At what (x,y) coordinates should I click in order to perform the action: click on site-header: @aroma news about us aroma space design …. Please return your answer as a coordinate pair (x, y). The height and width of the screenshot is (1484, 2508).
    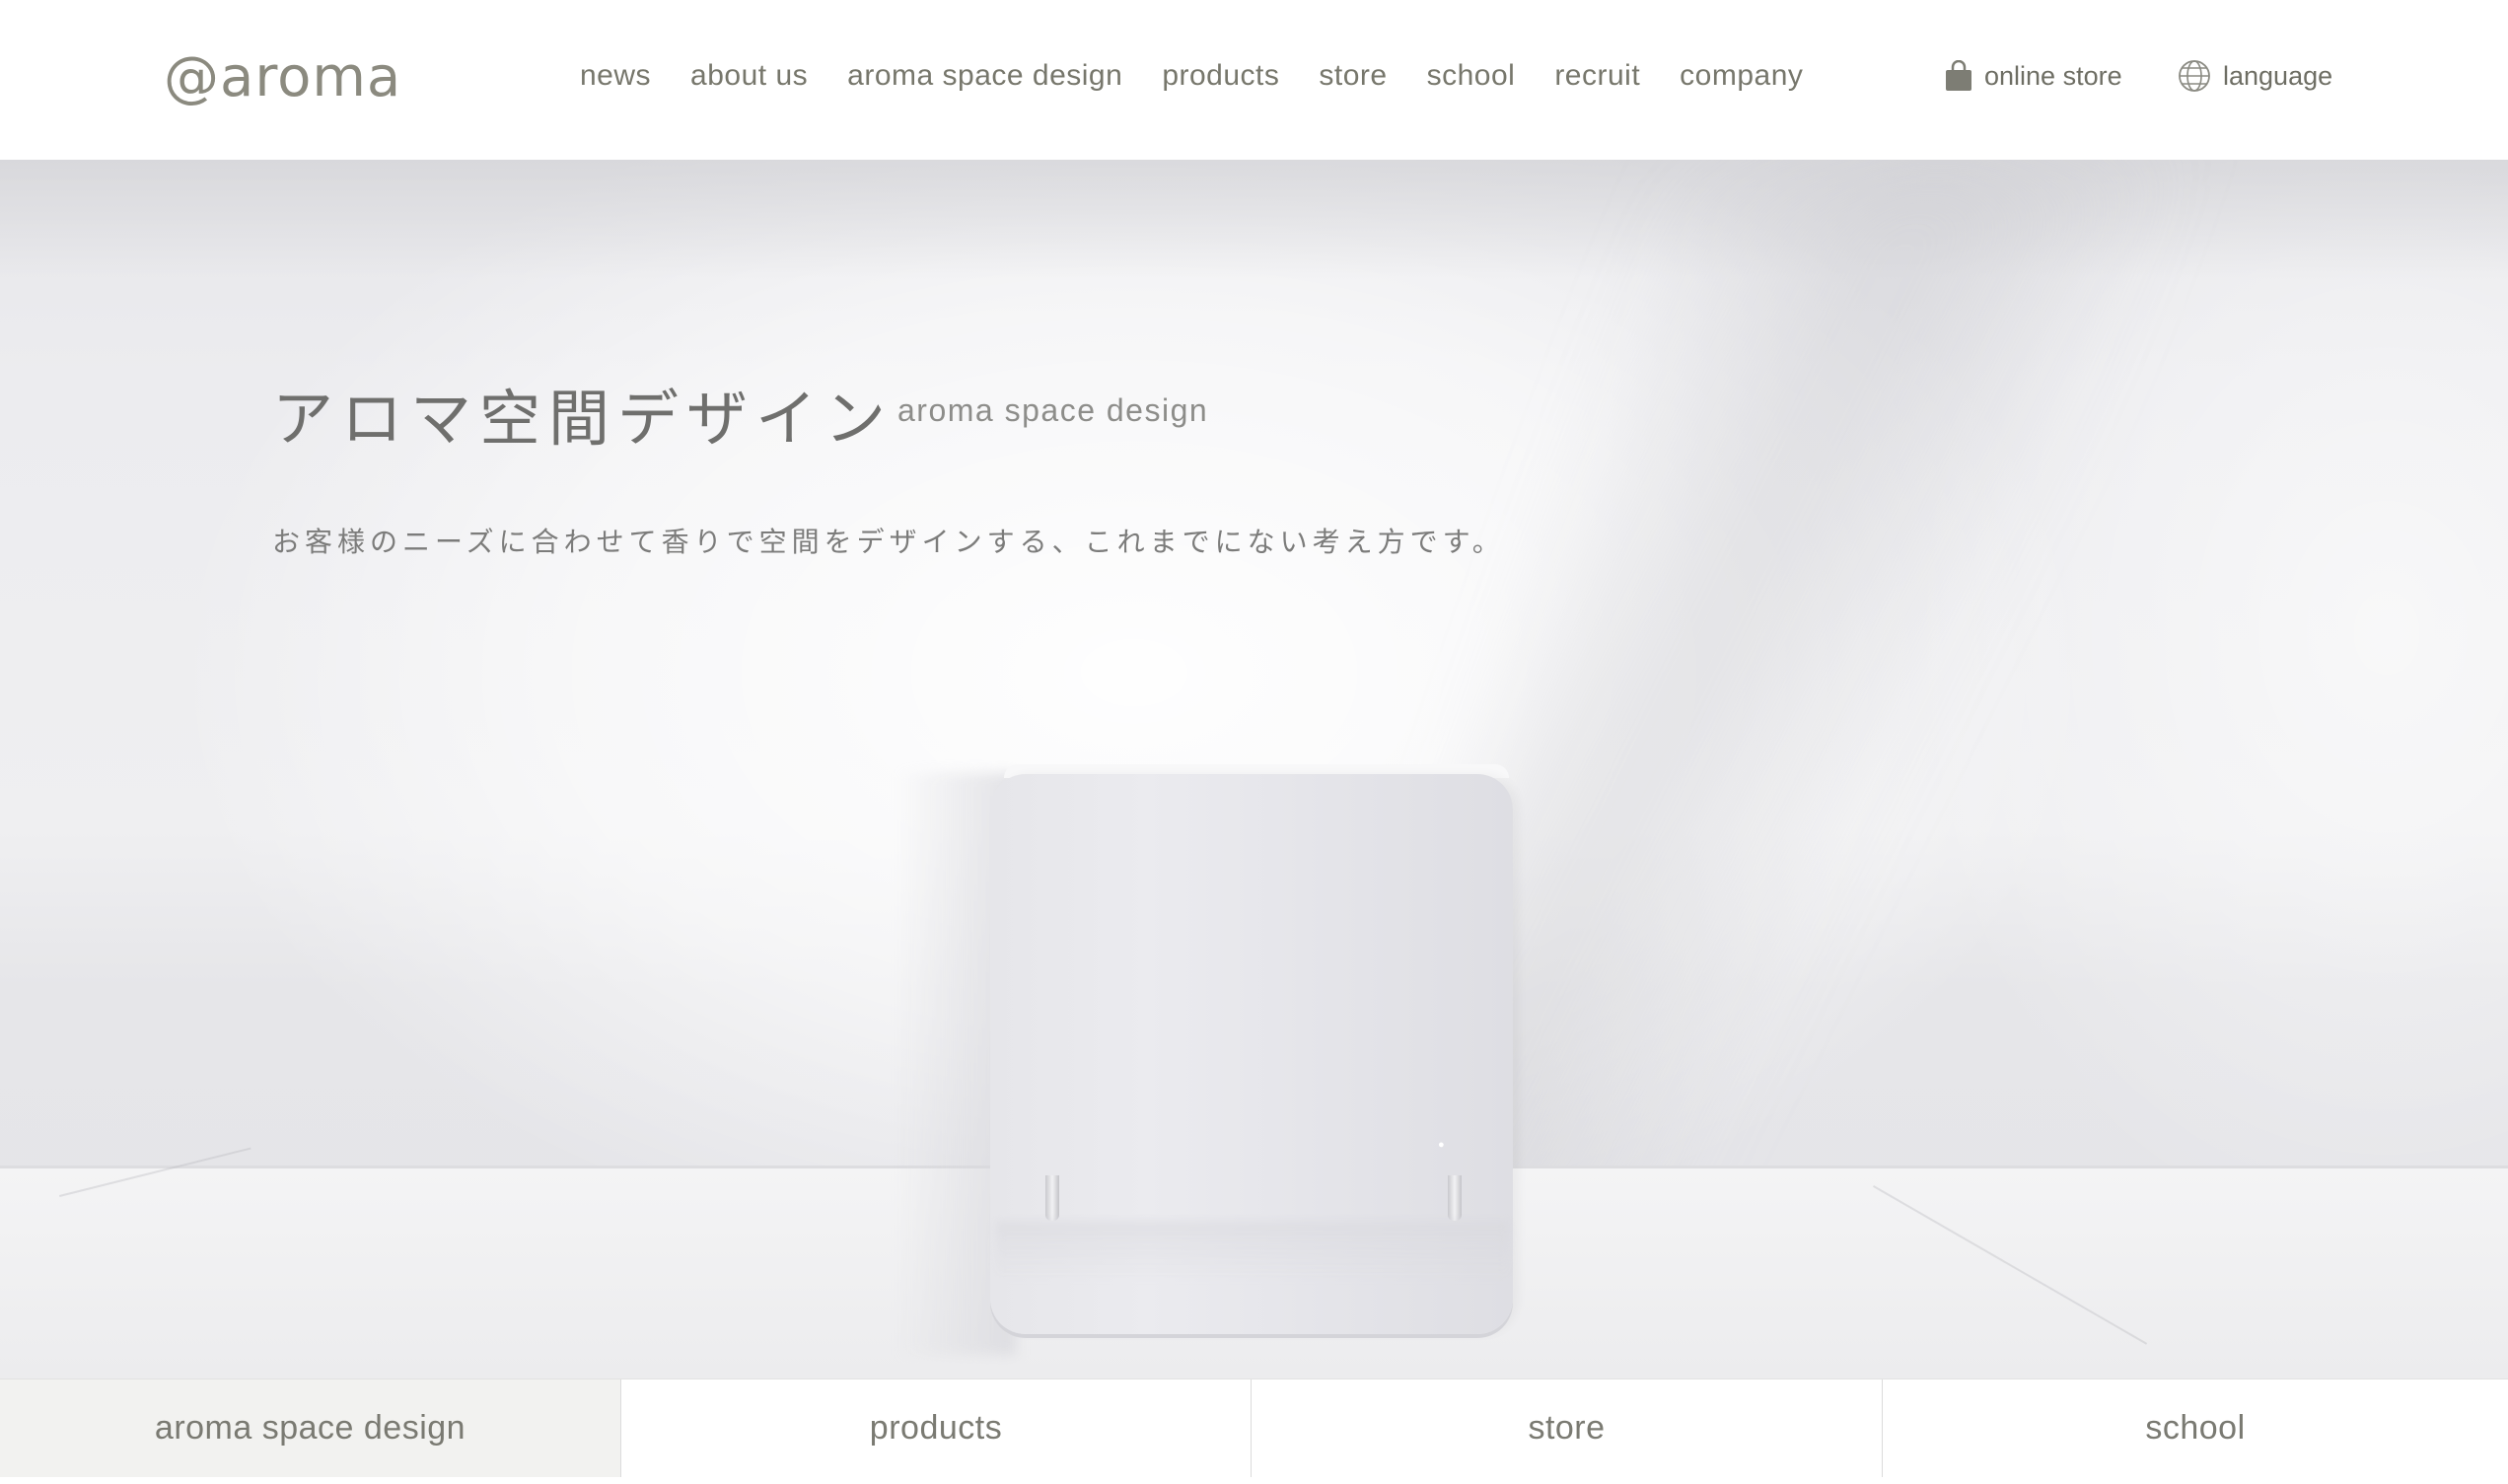
    Looking at the image, I should click on (1254, 80).